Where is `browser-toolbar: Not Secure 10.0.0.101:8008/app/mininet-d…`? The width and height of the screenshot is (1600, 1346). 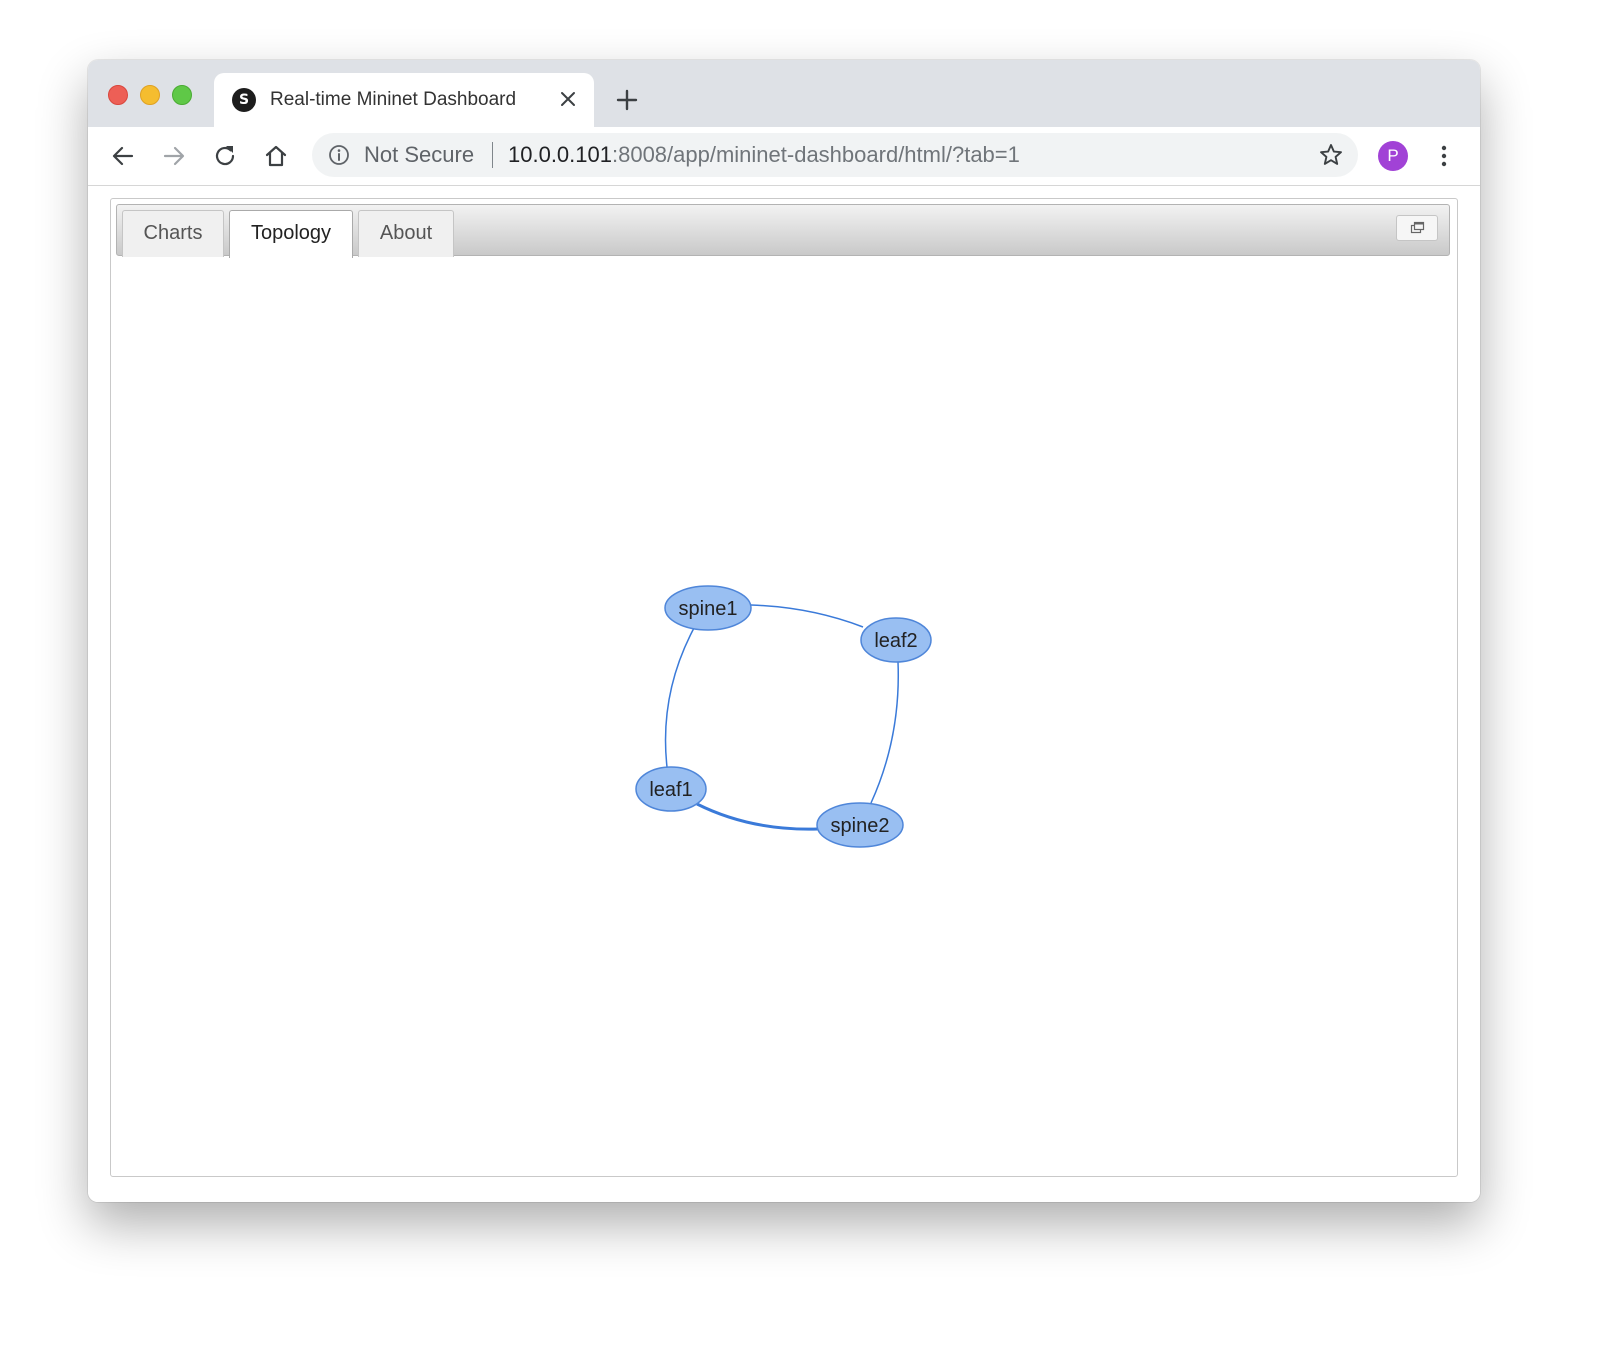
browser-toolbar: Not Secure 10.0.0.101:8008/app/mininet-d… is located at coordinates (784, 156).